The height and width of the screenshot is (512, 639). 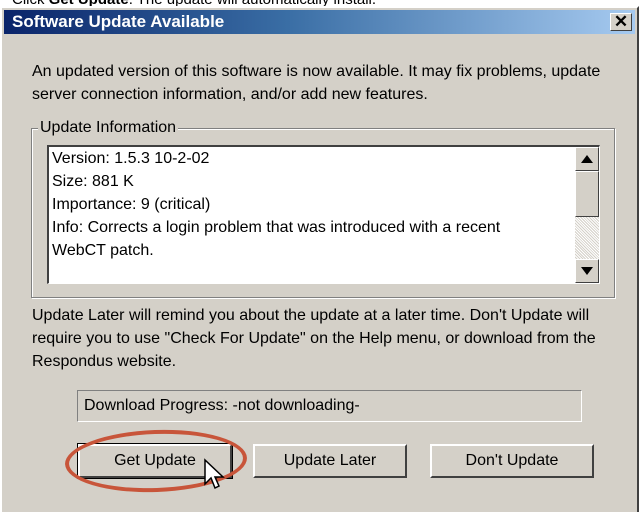 I want to click on mouse-pointer-icon, so click(x=214, y=474).